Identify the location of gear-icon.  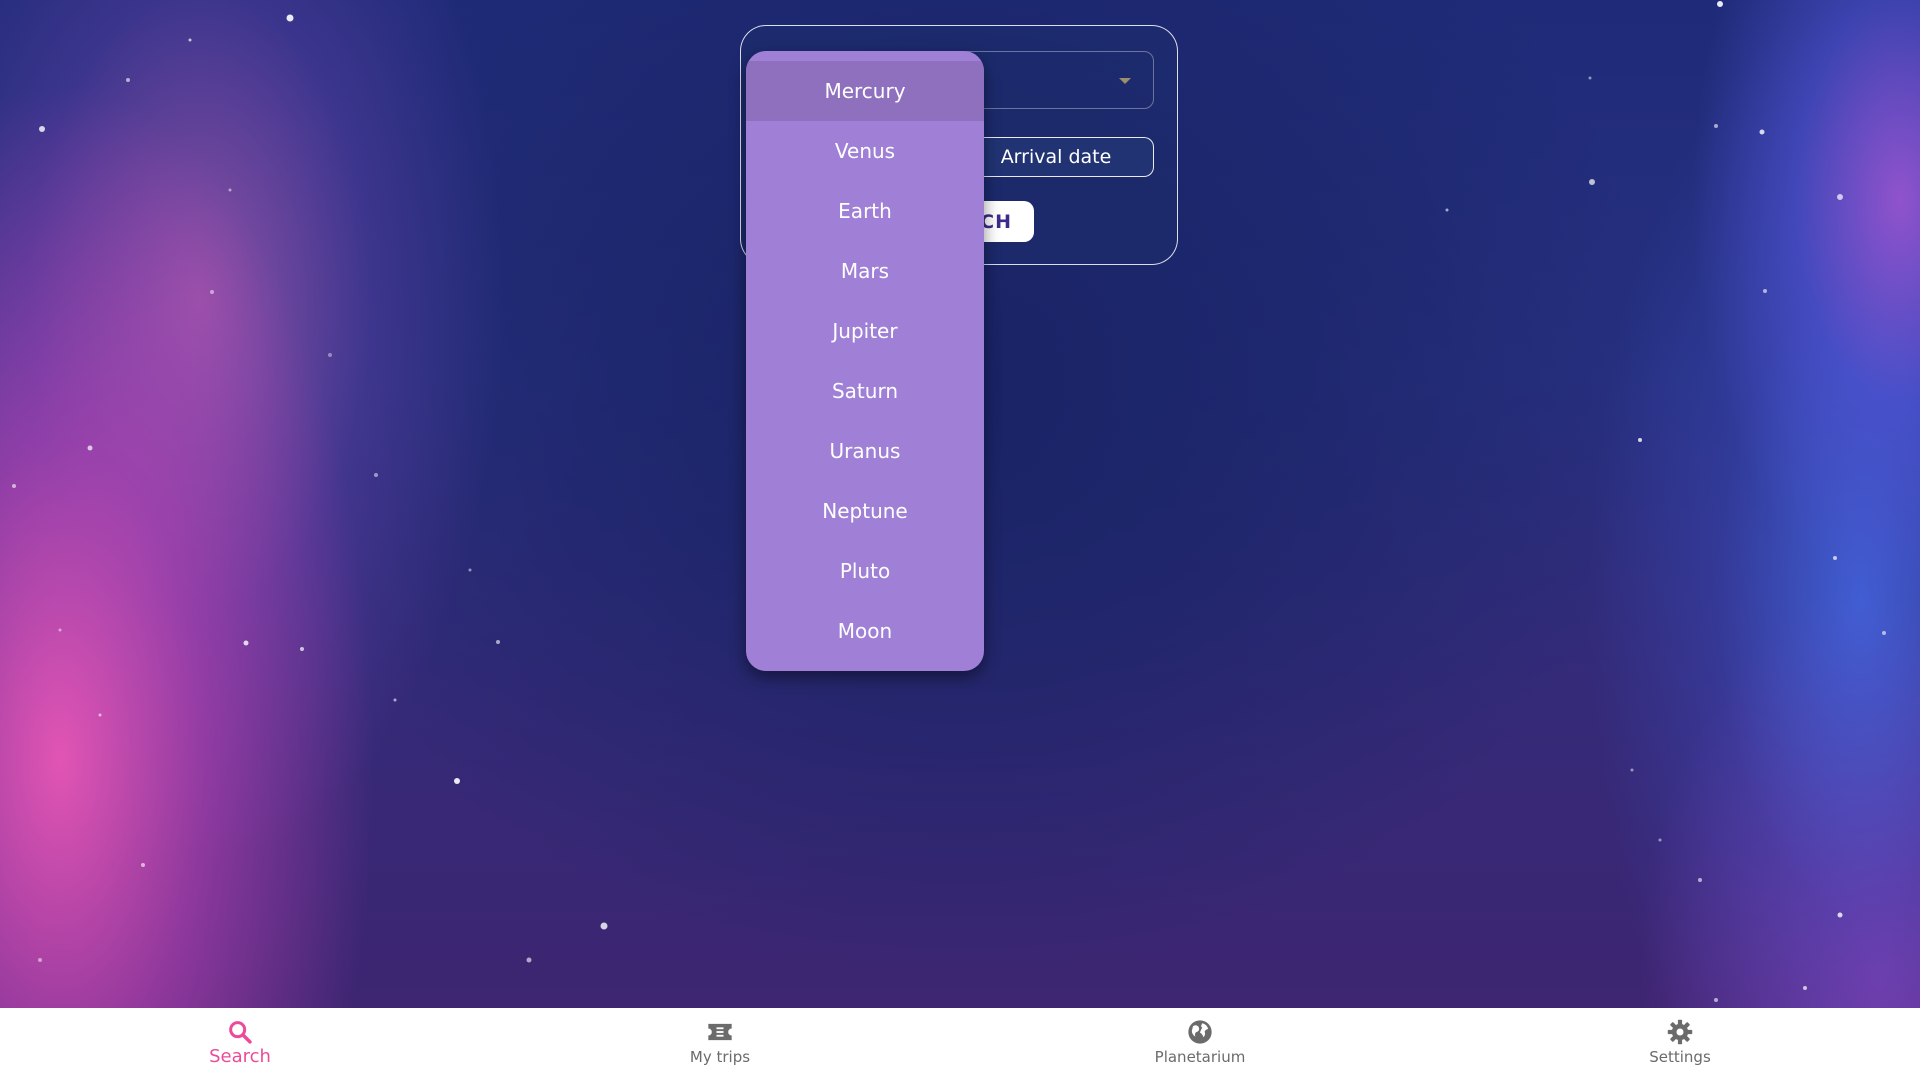
(1680, 1032).